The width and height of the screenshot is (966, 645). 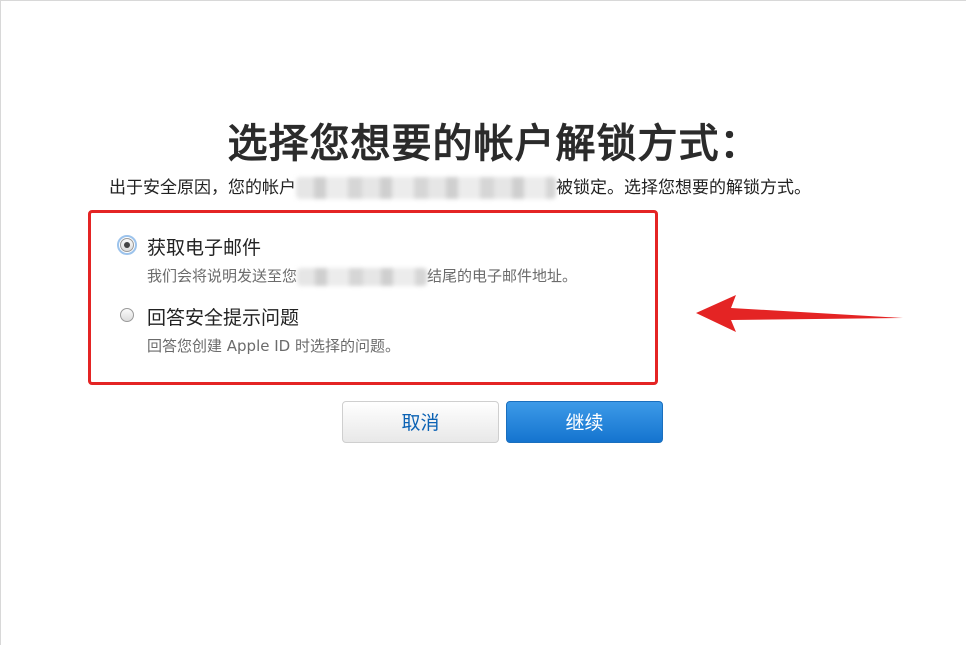 I want to click on page-title: 选择您想要的帐户解锁方式：, so click(x=494, y=144).